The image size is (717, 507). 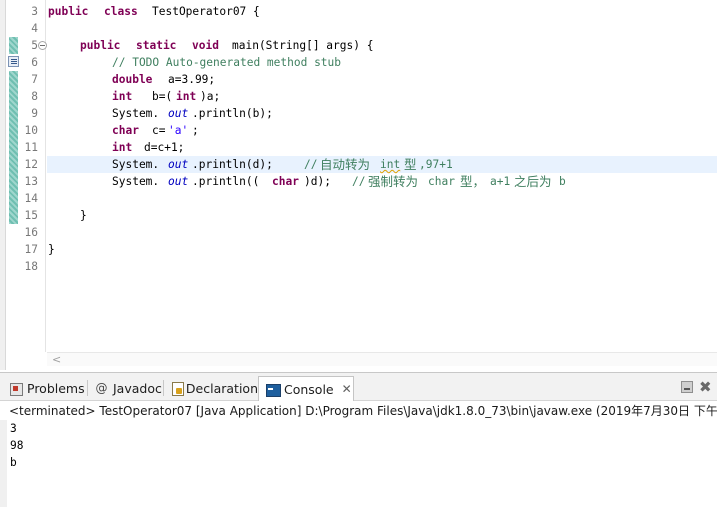 I want to click on code-token: .println((, so click(x=226, y=181).